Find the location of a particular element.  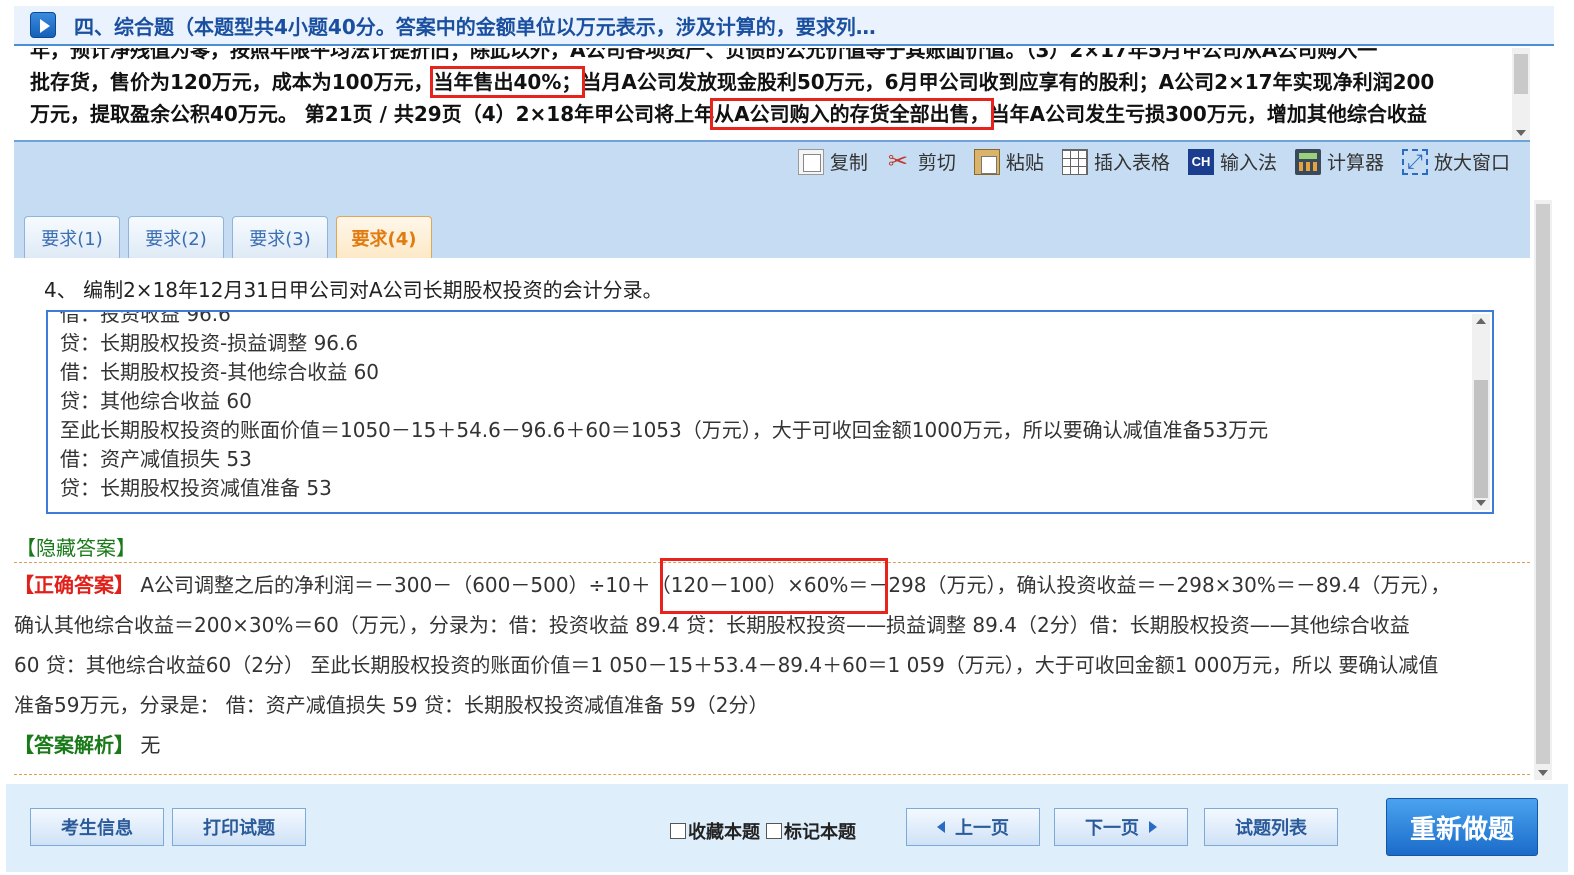

answer-line: 借：投资收益 96.6 is located at coordinates (145, 318).